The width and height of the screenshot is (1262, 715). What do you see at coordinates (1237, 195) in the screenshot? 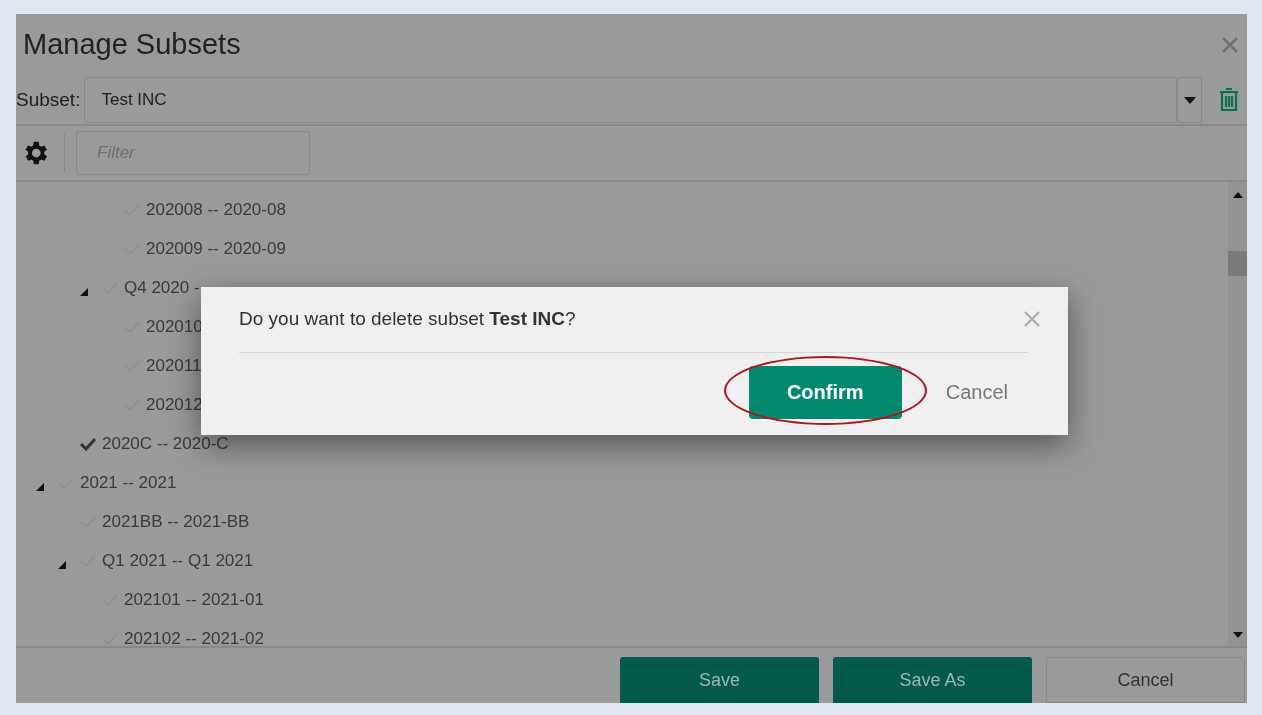
I see `scroll-up-icon` at bounding box center [1237, 195].